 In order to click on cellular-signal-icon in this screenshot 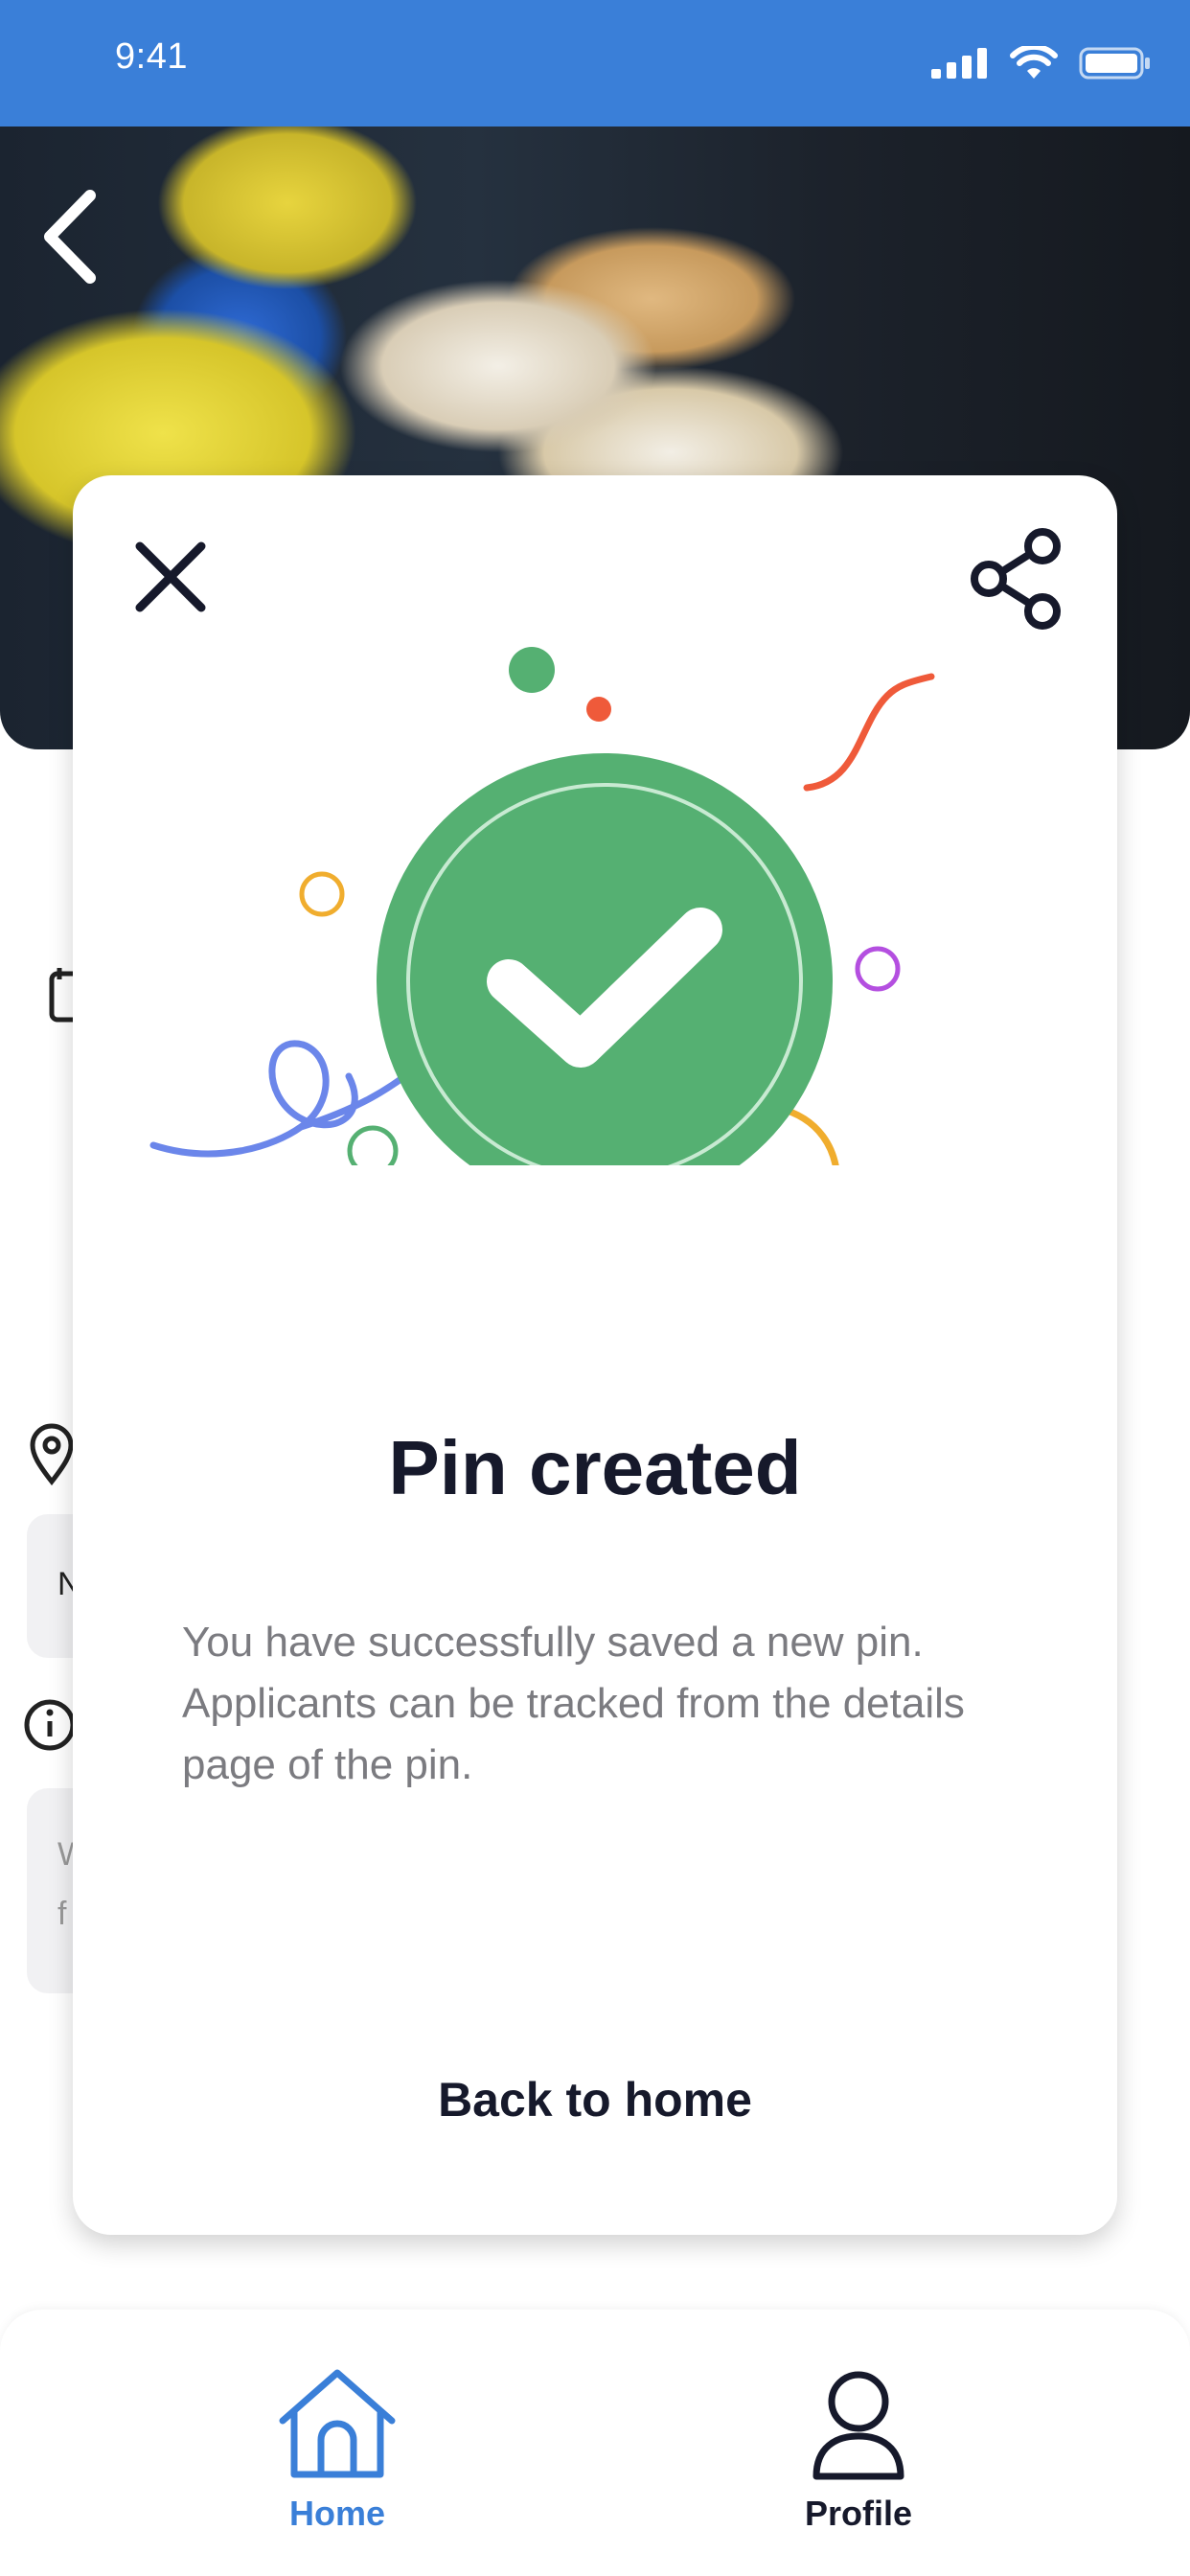, I will do `click(959, 63)`.